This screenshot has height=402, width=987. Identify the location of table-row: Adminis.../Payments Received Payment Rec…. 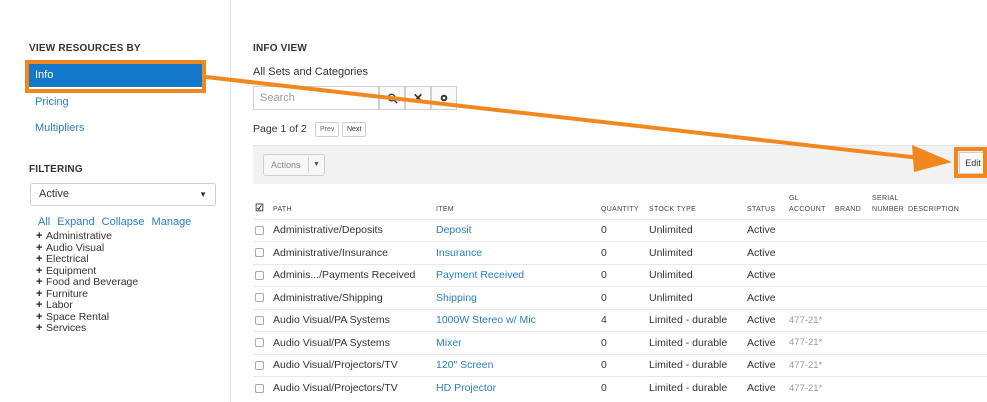
(620, 275).